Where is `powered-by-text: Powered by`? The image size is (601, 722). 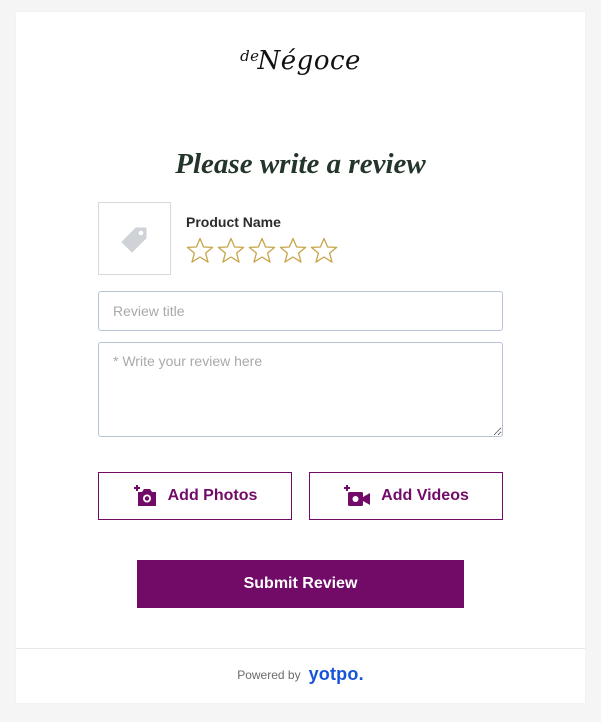
powered-by-text: Powered by is located at coordinates (269, 674).